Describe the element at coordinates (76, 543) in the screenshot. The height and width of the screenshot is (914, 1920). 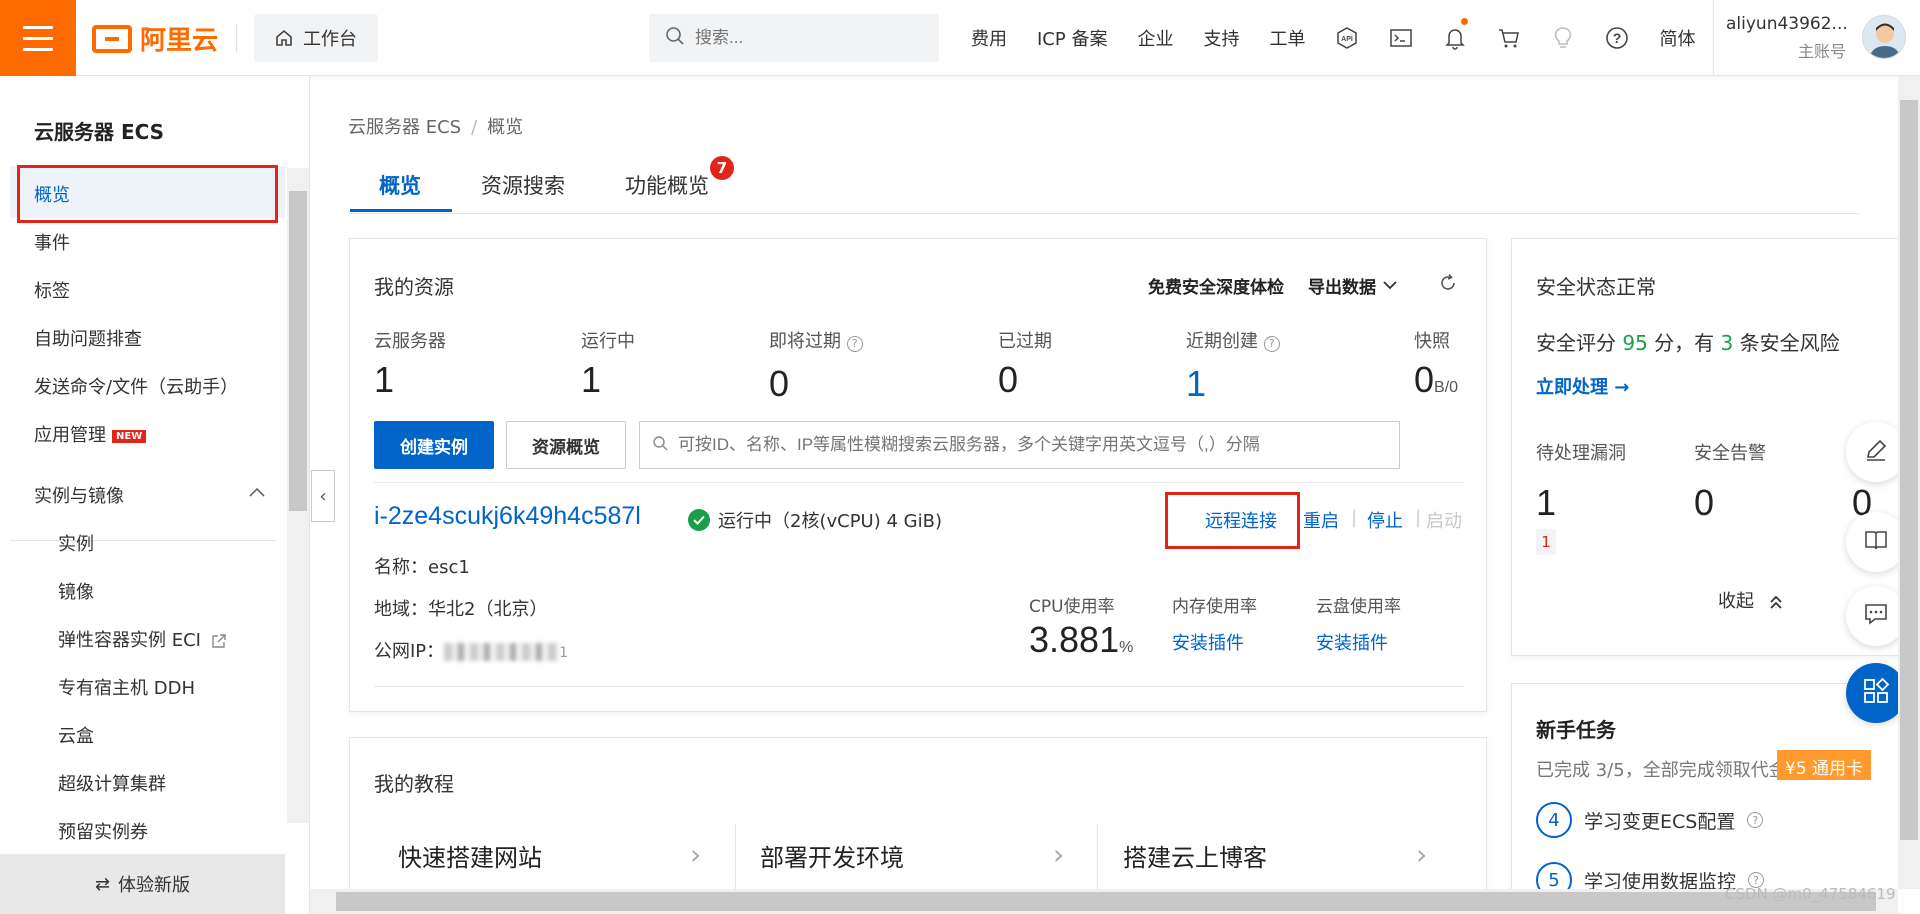
I see `sidebar-item-instances: 实例` at that location.